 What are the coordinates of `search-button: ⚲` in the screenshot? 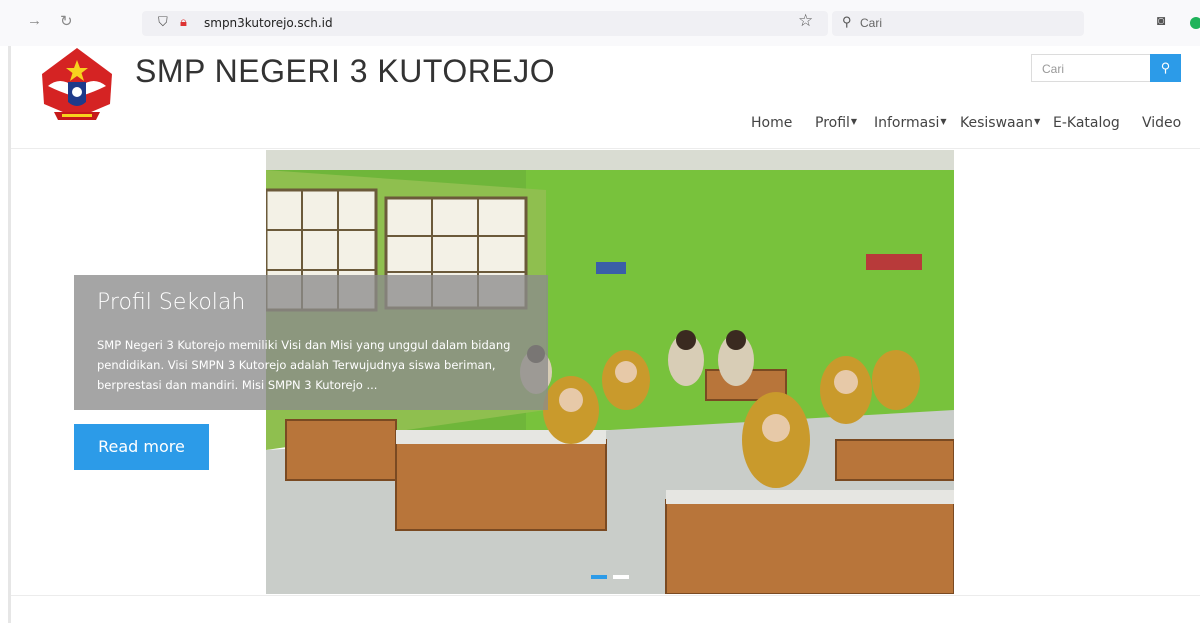 It's located at (1165, 68).